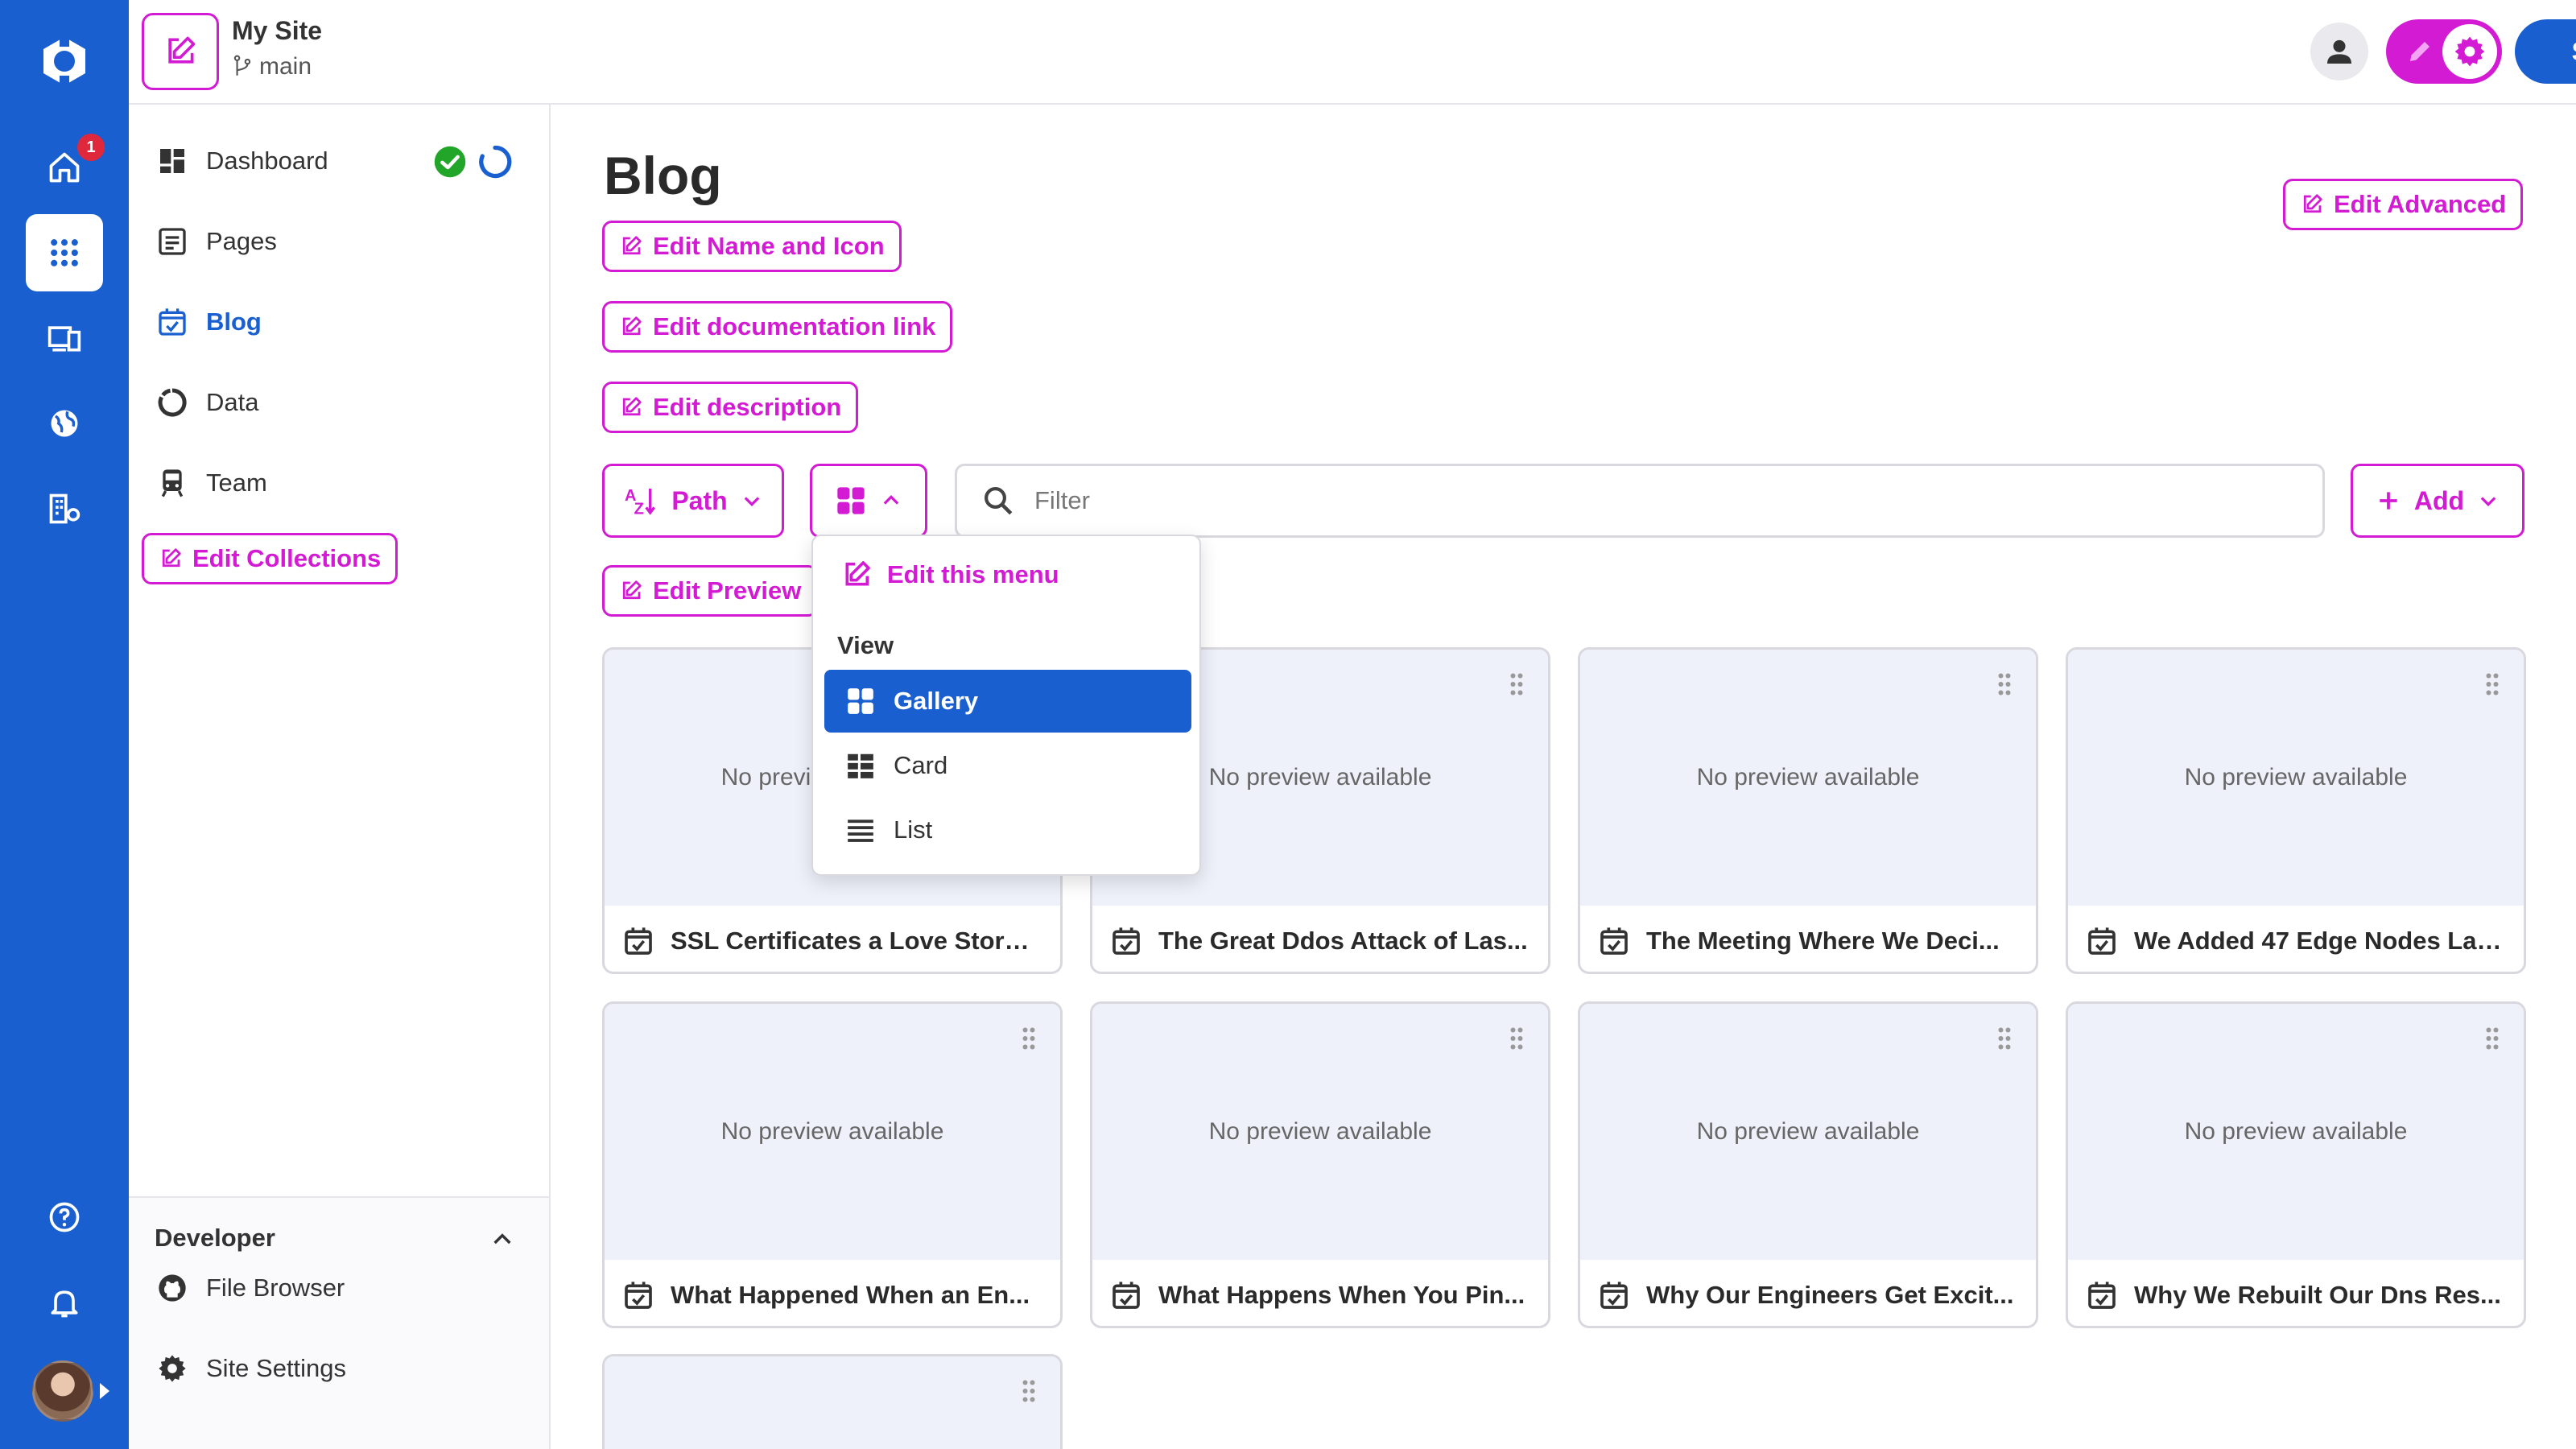  I want to click on devices-icon, so click(64, 339).